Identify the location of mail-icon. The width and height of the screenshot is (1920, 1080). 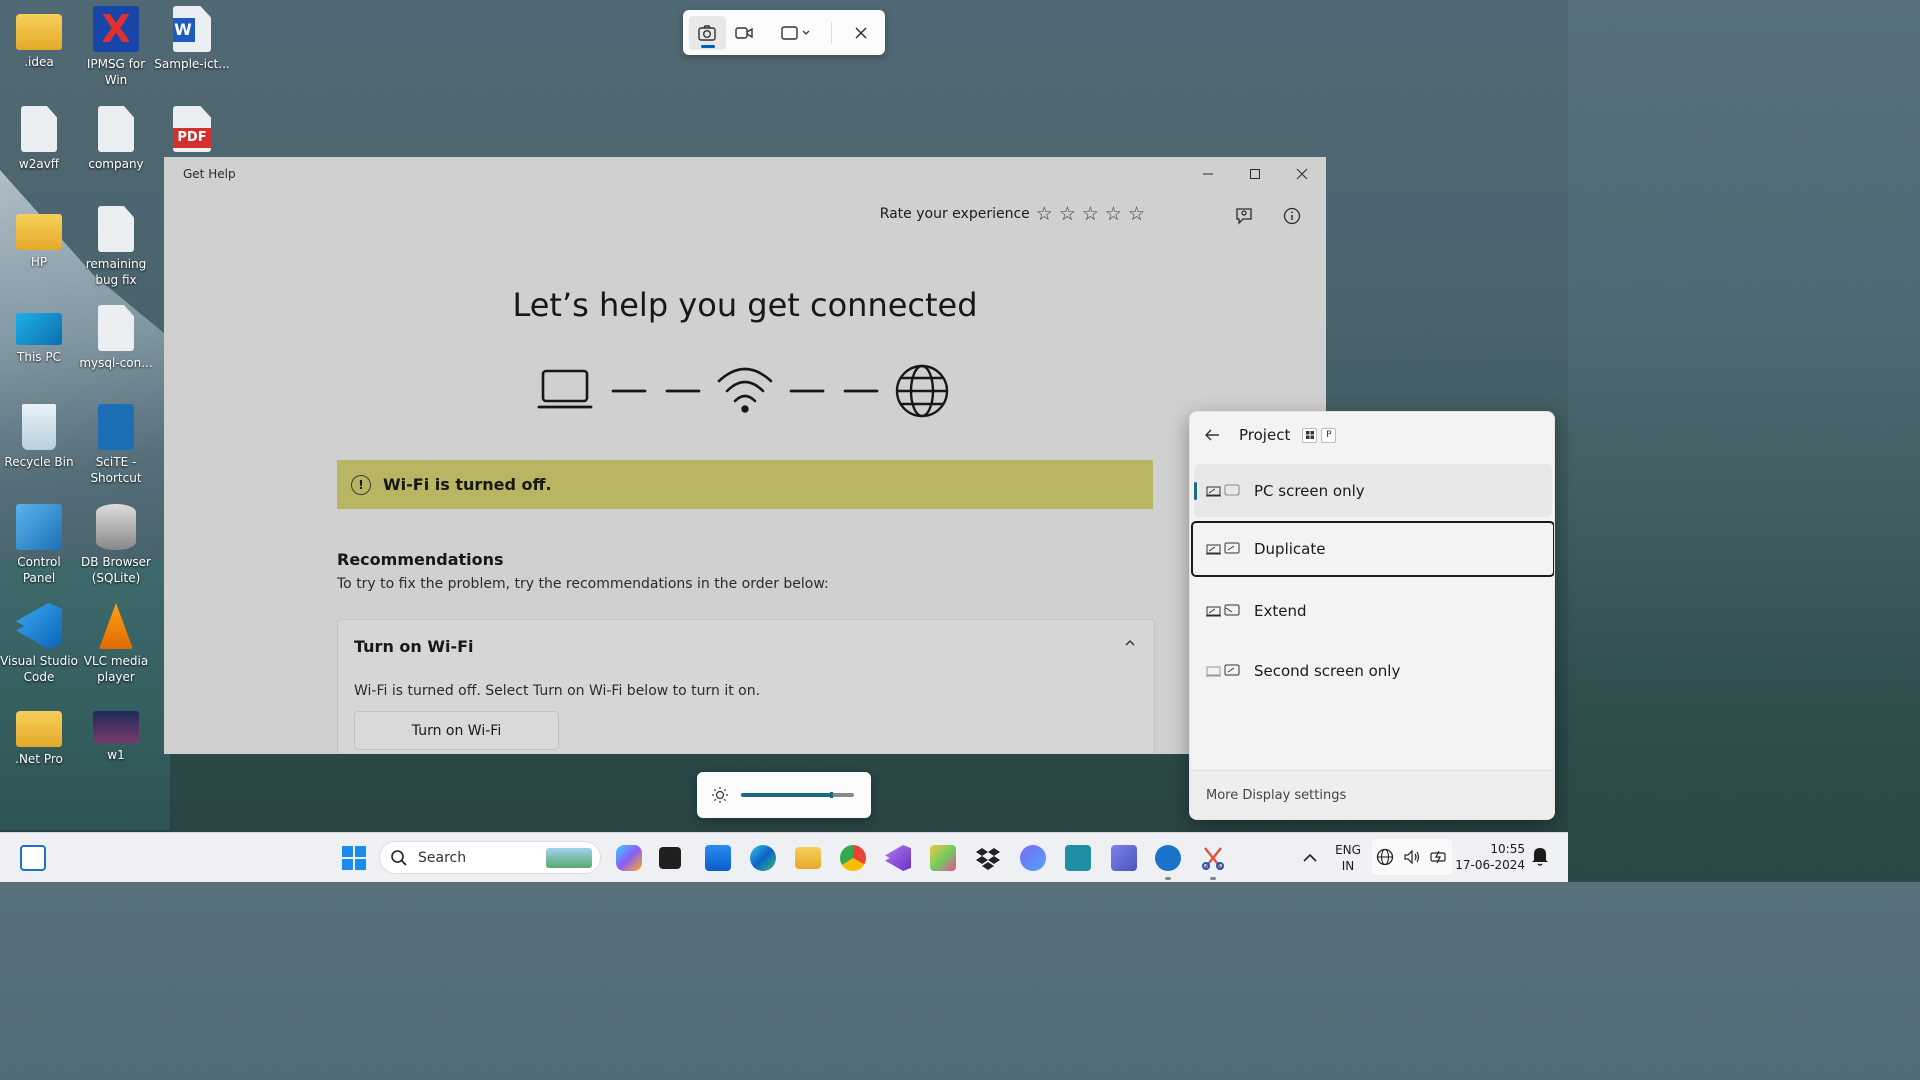
(718, 858).